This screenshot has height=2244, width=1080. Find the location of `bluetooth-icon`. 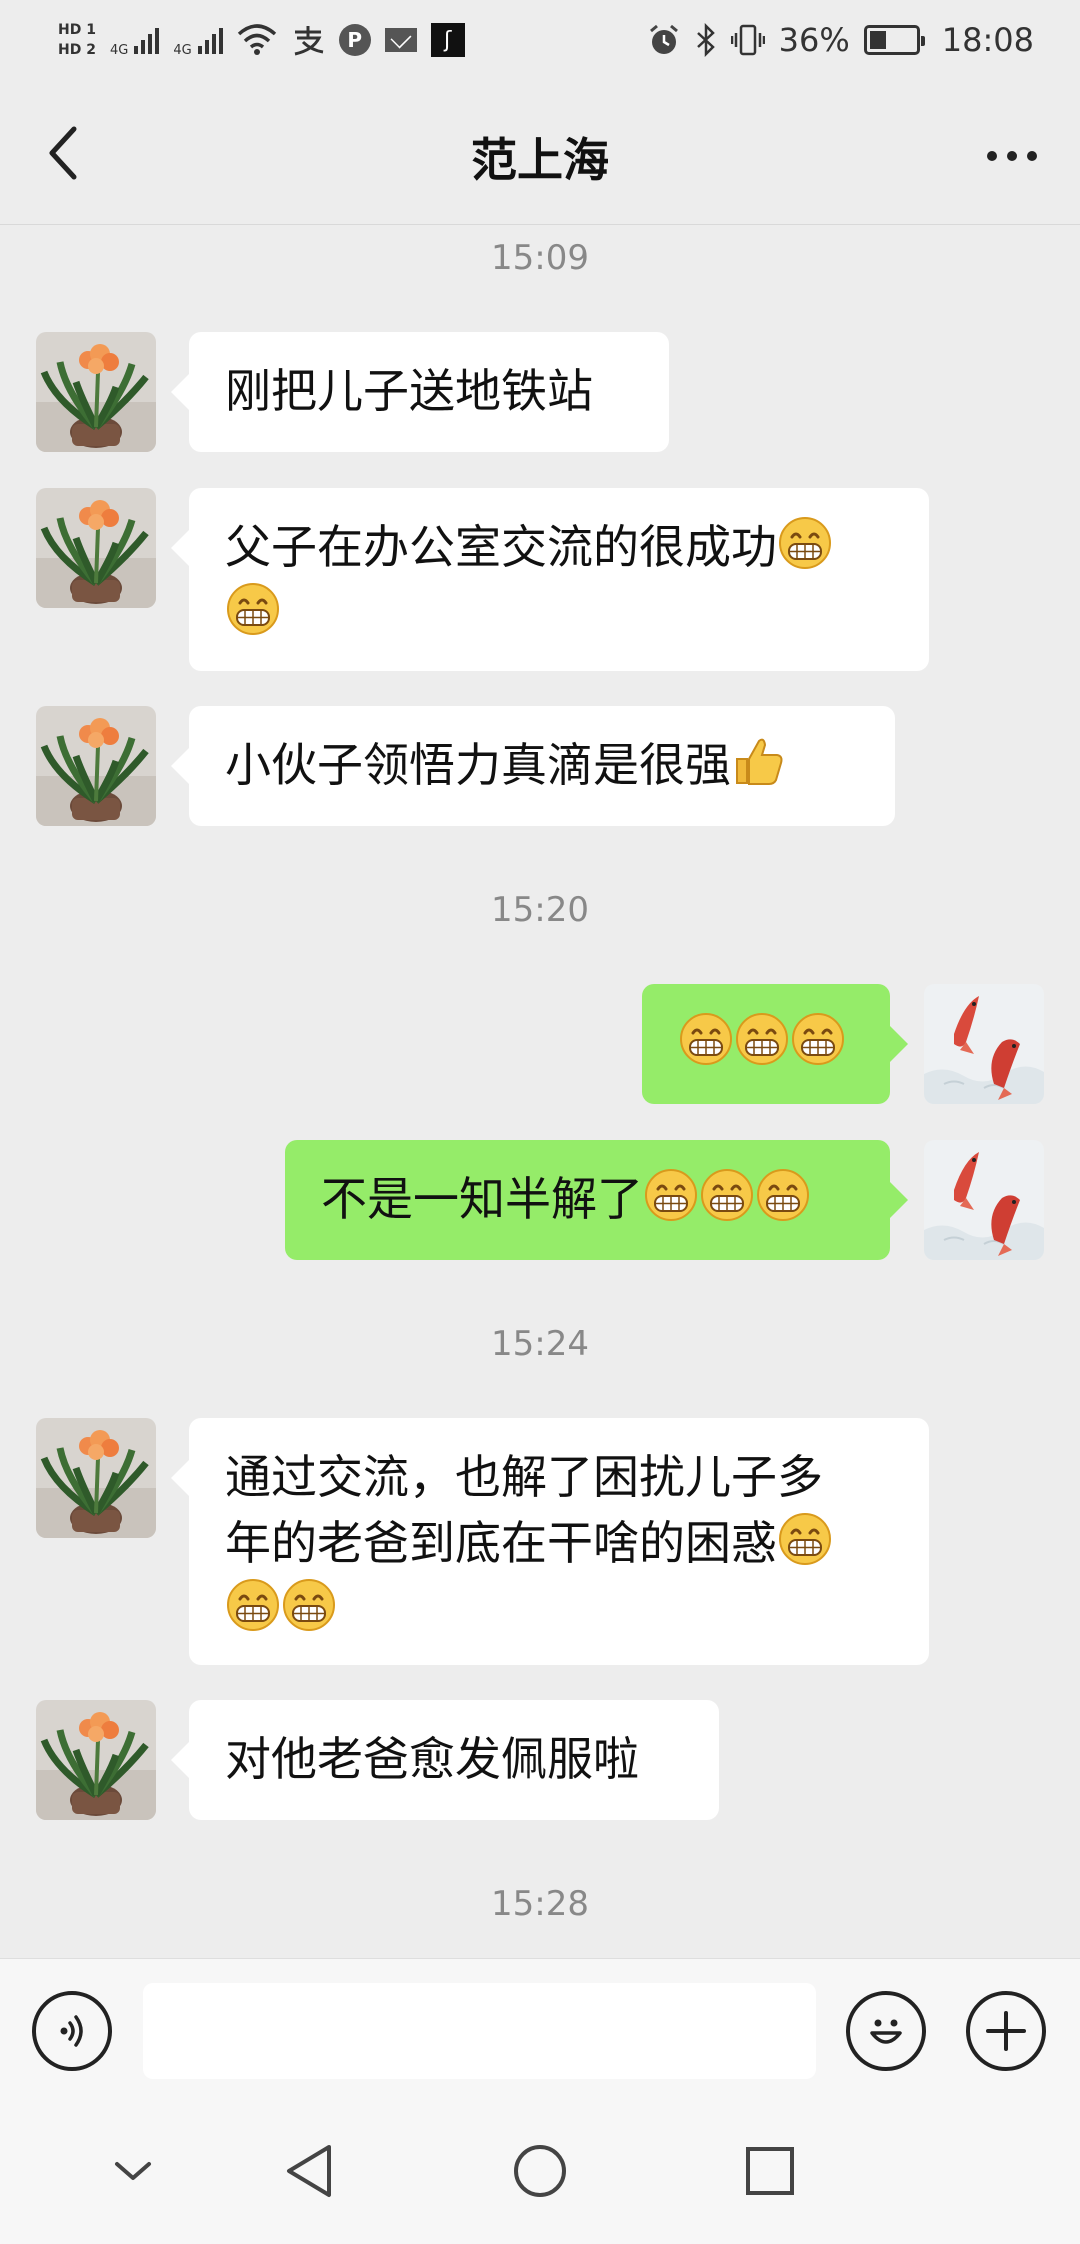

bluetooth-icon is located at coordinates (706, 40).